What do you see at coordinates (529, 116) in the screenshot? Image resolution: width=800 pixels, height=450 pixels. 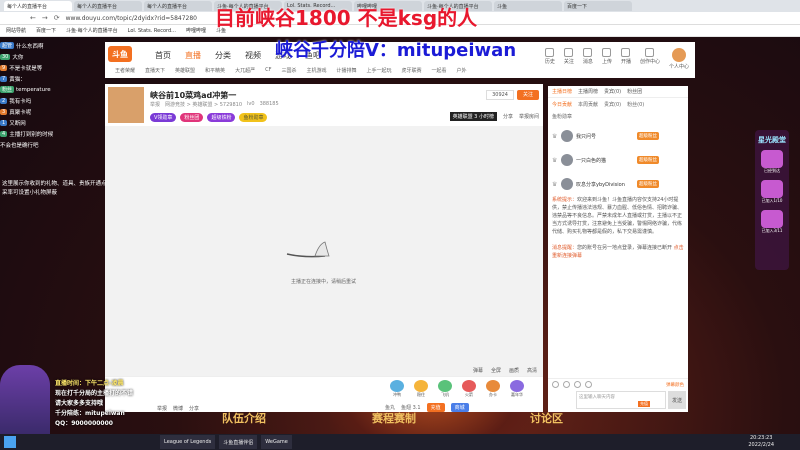 I see `report-room-button: 举报房间` at bounding box center [529, 116].